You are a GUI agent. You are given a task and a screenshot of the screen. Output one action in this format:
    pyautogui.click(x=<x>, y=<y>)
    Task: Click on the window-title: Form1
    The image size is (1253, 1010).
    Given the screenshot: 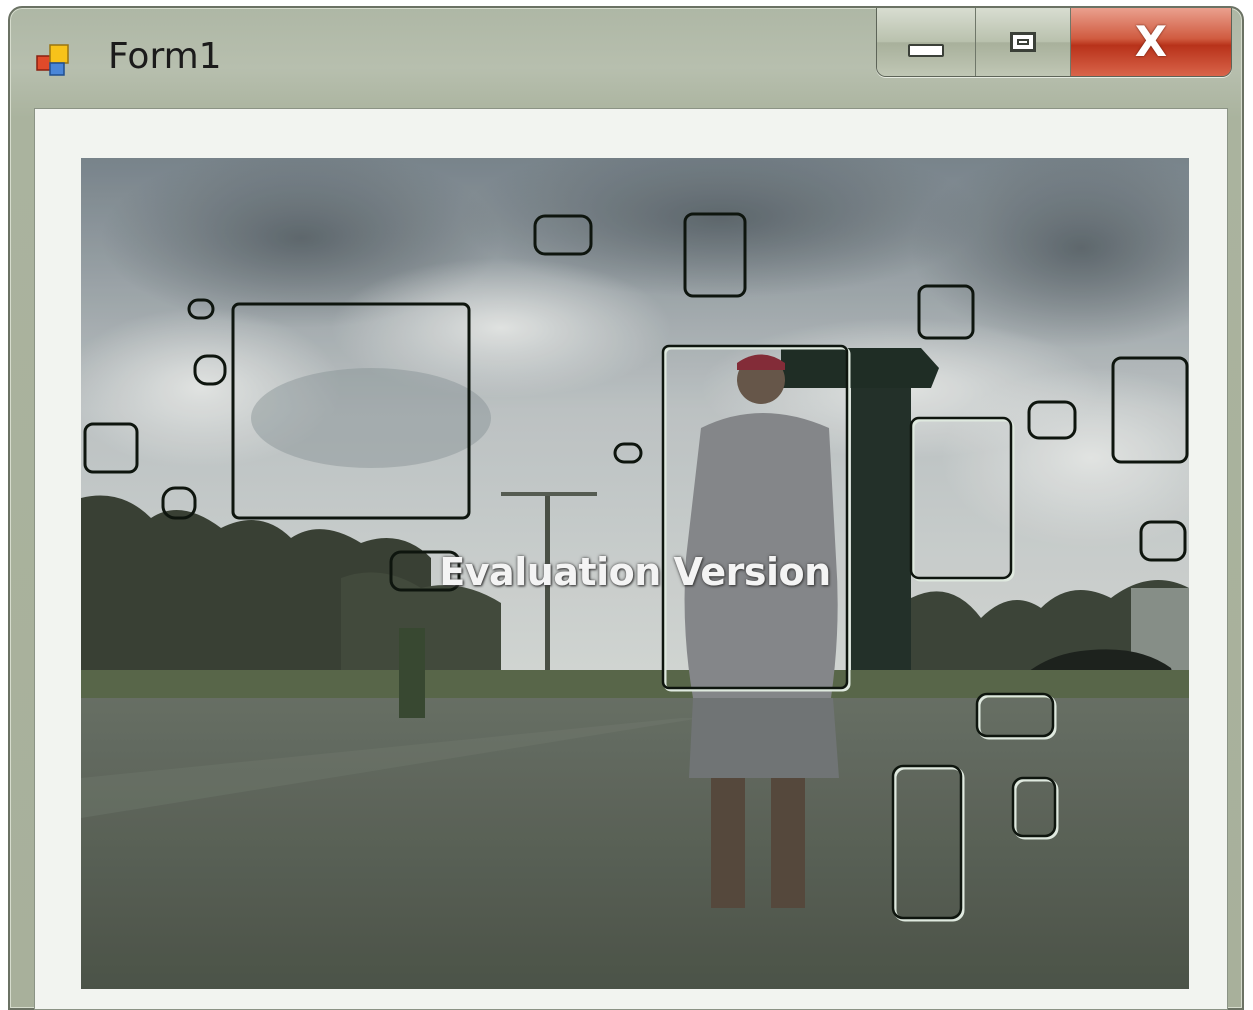 What is the action you would take?
    pyautogui.click(x=165, y=56)
    